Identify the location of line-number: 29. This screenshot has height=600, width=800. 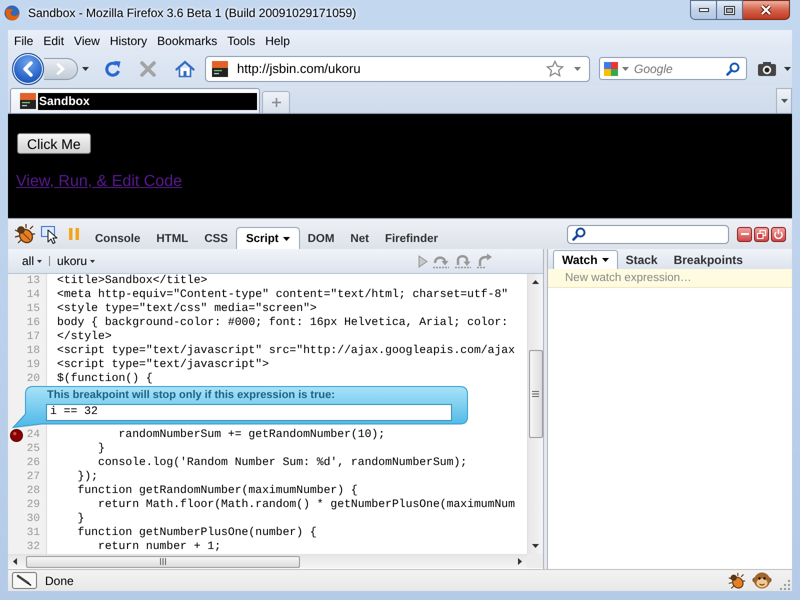
(33, 505).